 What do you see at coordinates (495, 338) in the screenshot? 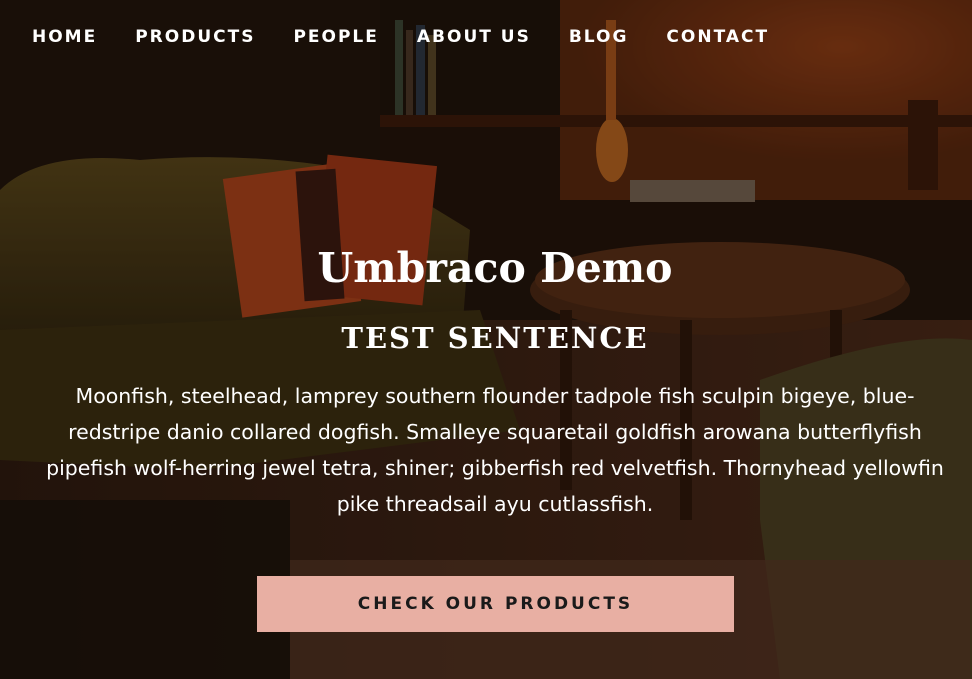
I see `hero-subtitle: TEST SENTENCE` at bounding box center [495, 338].